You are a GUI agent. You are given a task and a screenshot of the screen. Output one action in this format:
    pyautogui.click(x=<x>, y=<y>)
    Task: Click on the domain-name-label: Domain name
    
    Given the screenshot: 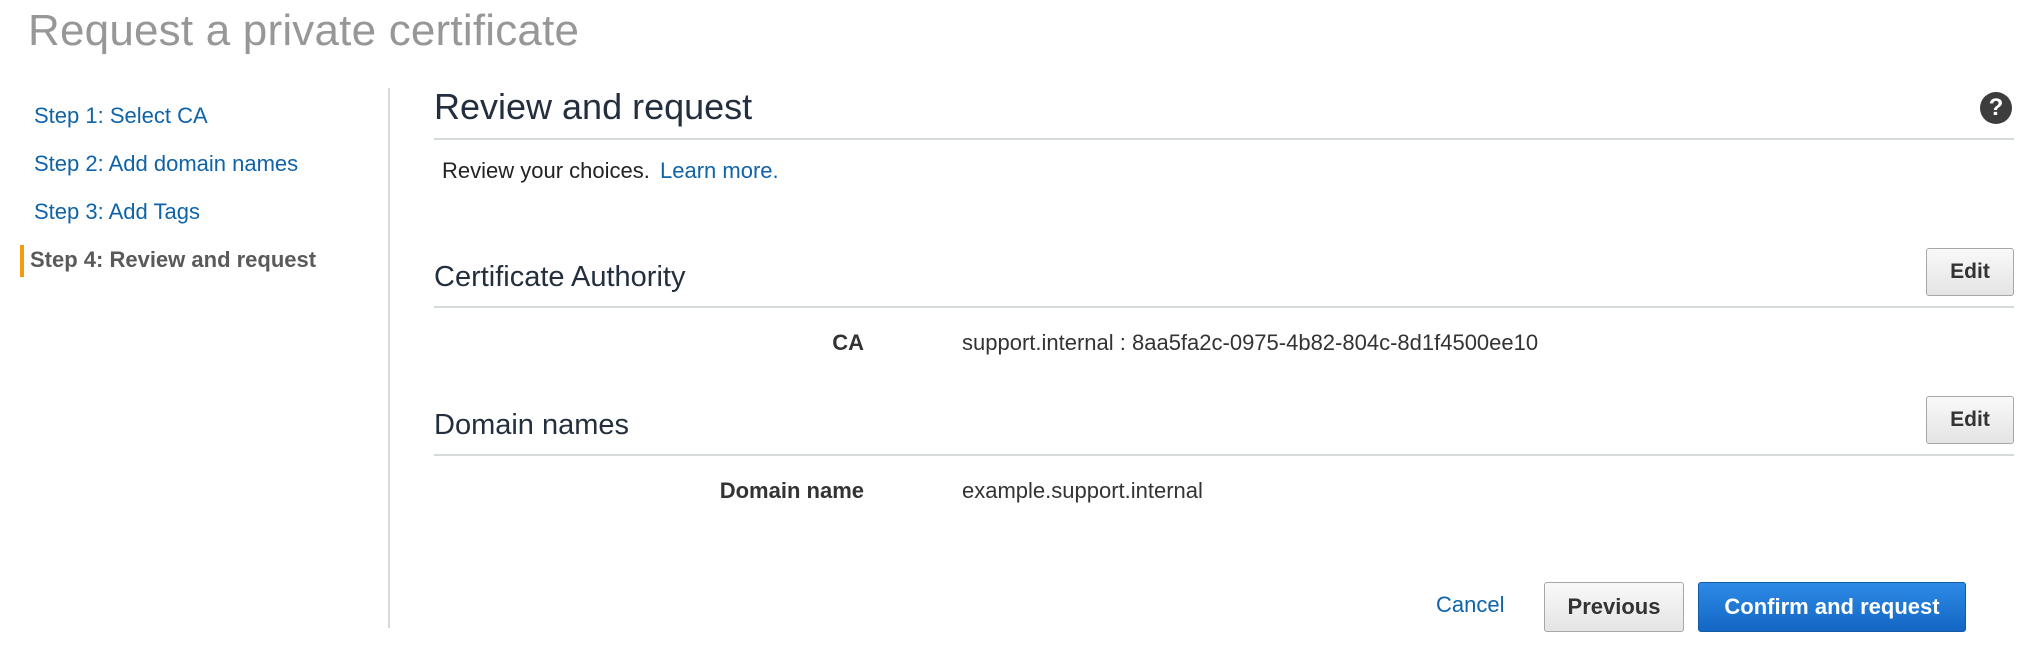 What is the action you would take?
    pyautogui.click(x=791, y=490)
    